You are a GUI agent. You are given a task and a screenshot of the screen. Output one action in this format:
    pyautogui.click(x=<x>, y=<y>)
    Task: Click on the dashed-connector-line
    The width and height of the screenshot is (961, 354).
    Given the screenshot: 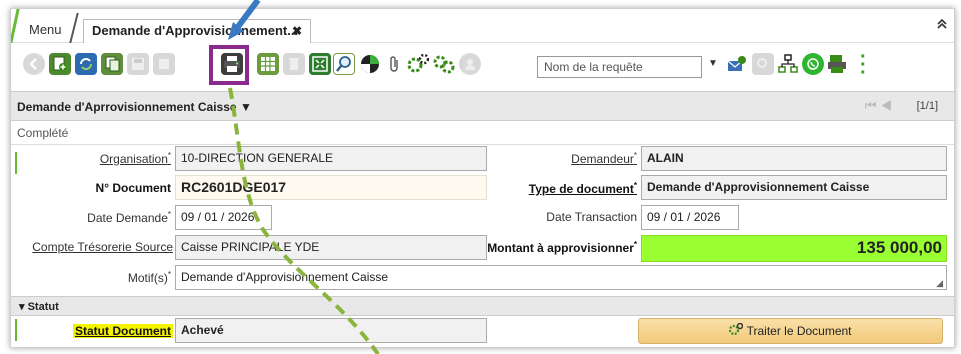 What is the action you would take?
    pyautogui.click(x=304, y=220)
    